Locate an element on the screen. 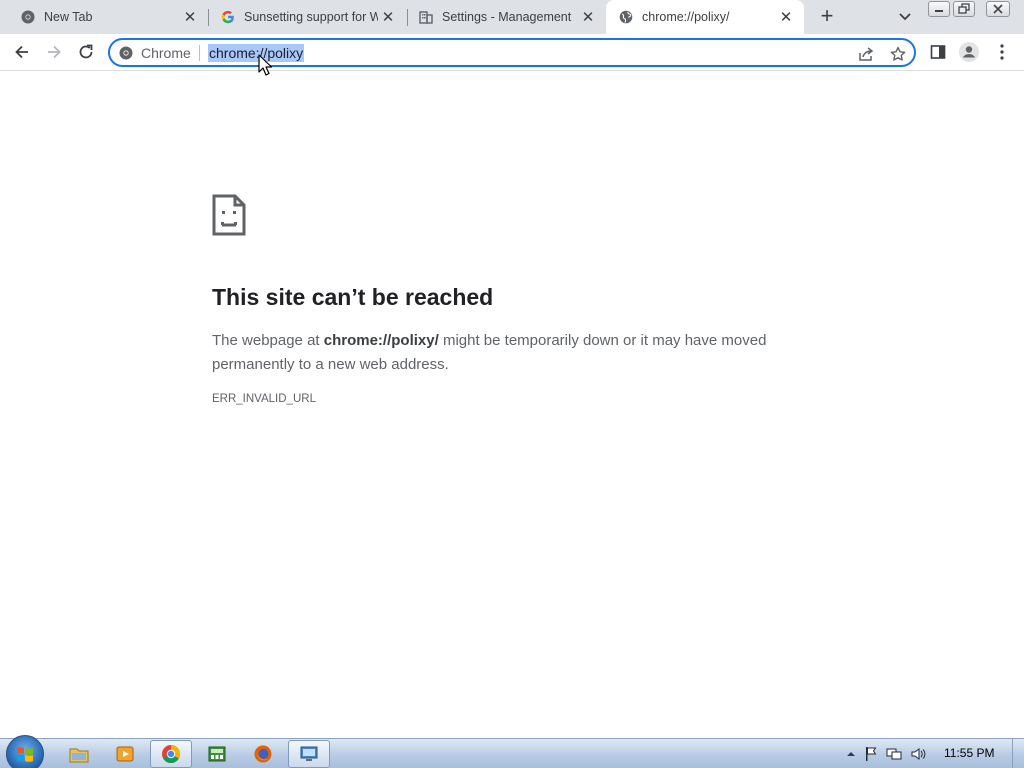  firefox-icon is located at coordinates (263, 754).